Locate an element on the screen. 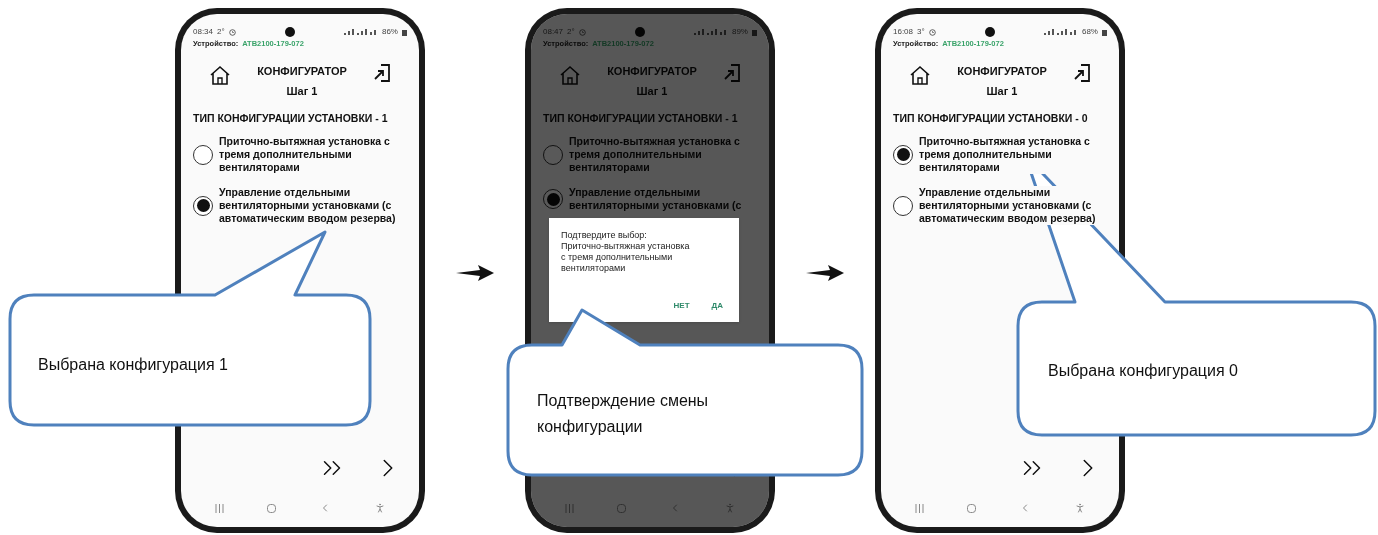 This screenshot has width=1378, height=535. status-time: 08:34 is located at coordinates (203, 32).